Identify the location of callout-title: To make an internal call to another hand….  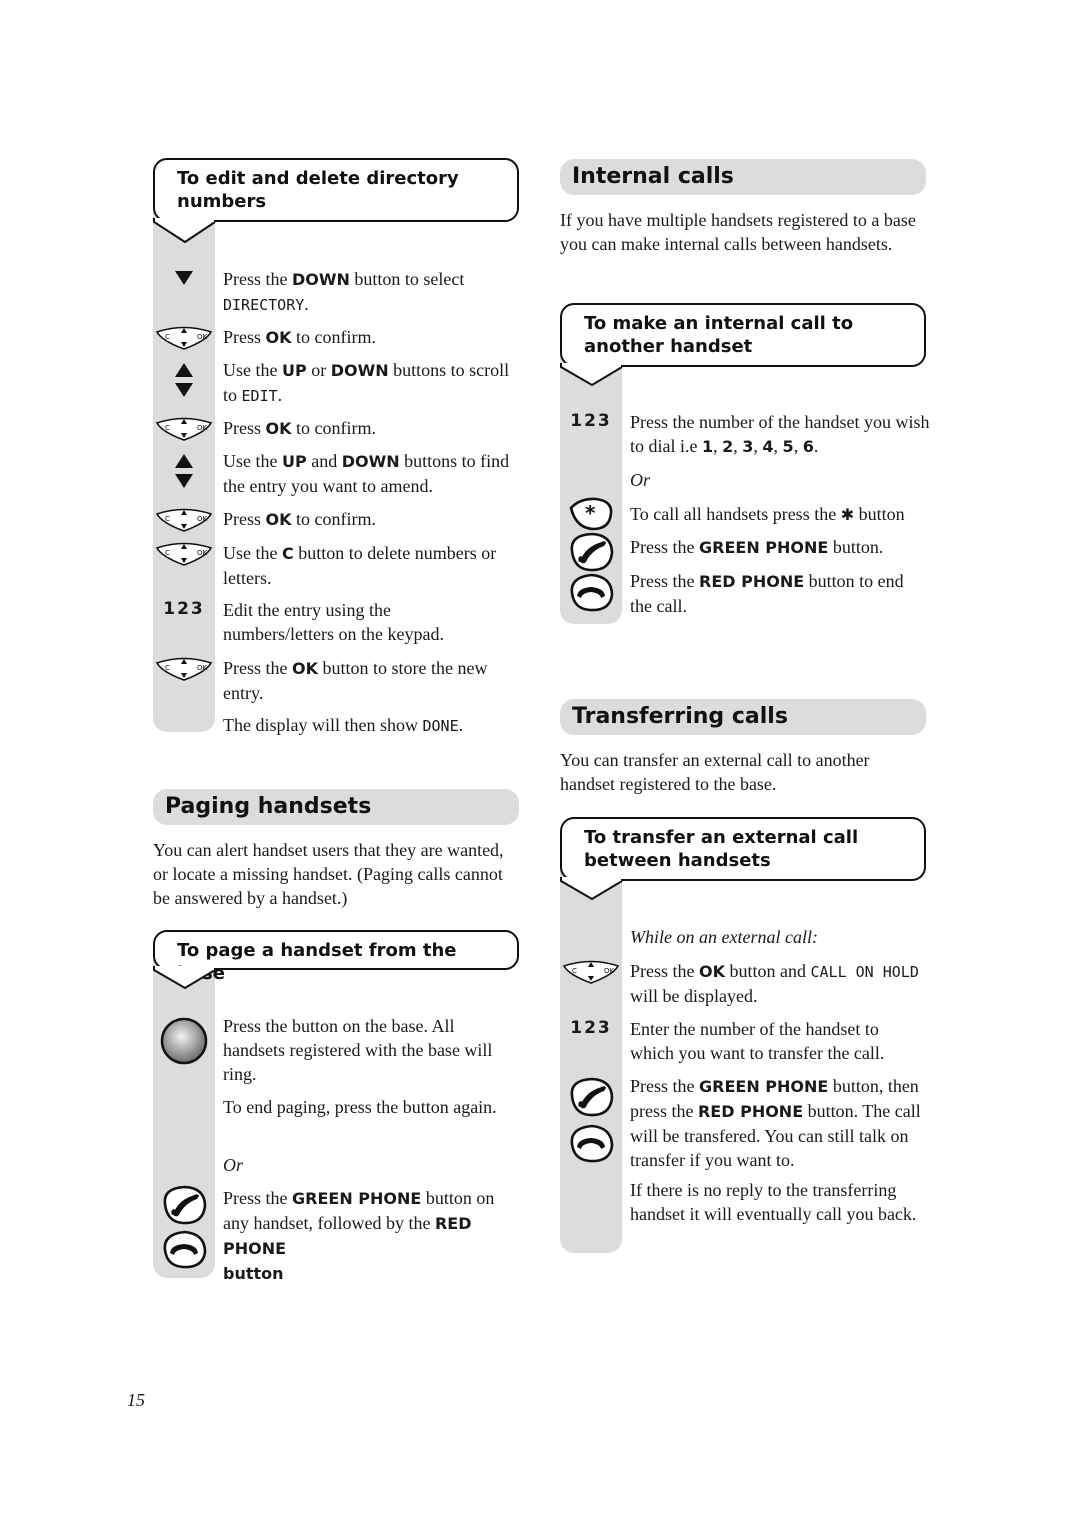
(743, 335).